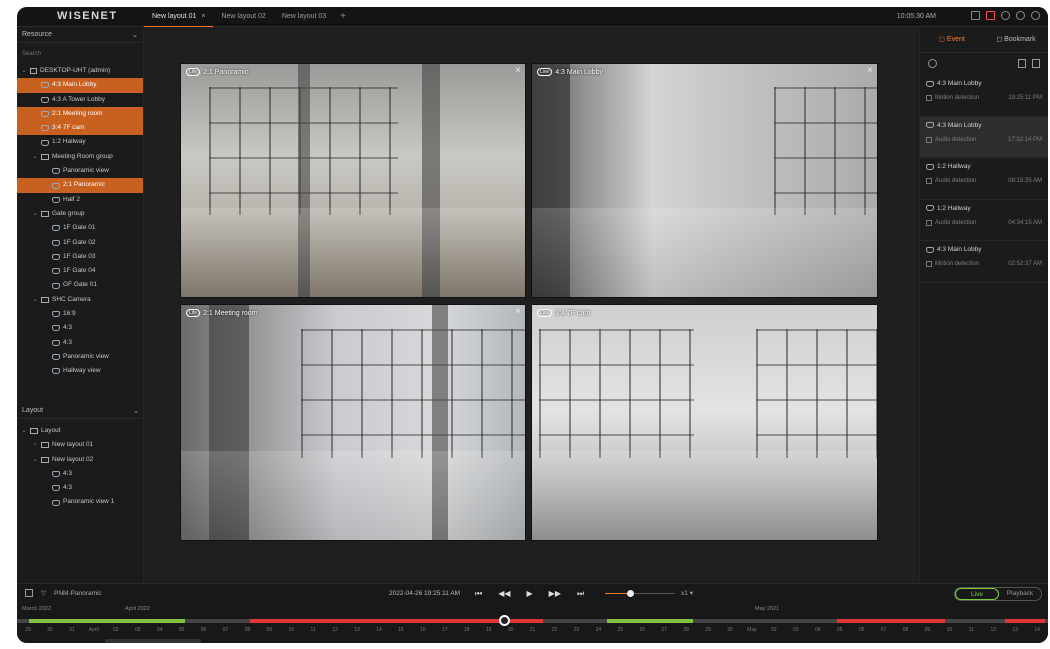 This screenshot has height=649, width=1050. I want to click on timeline-day: 19, so click(488, 630).